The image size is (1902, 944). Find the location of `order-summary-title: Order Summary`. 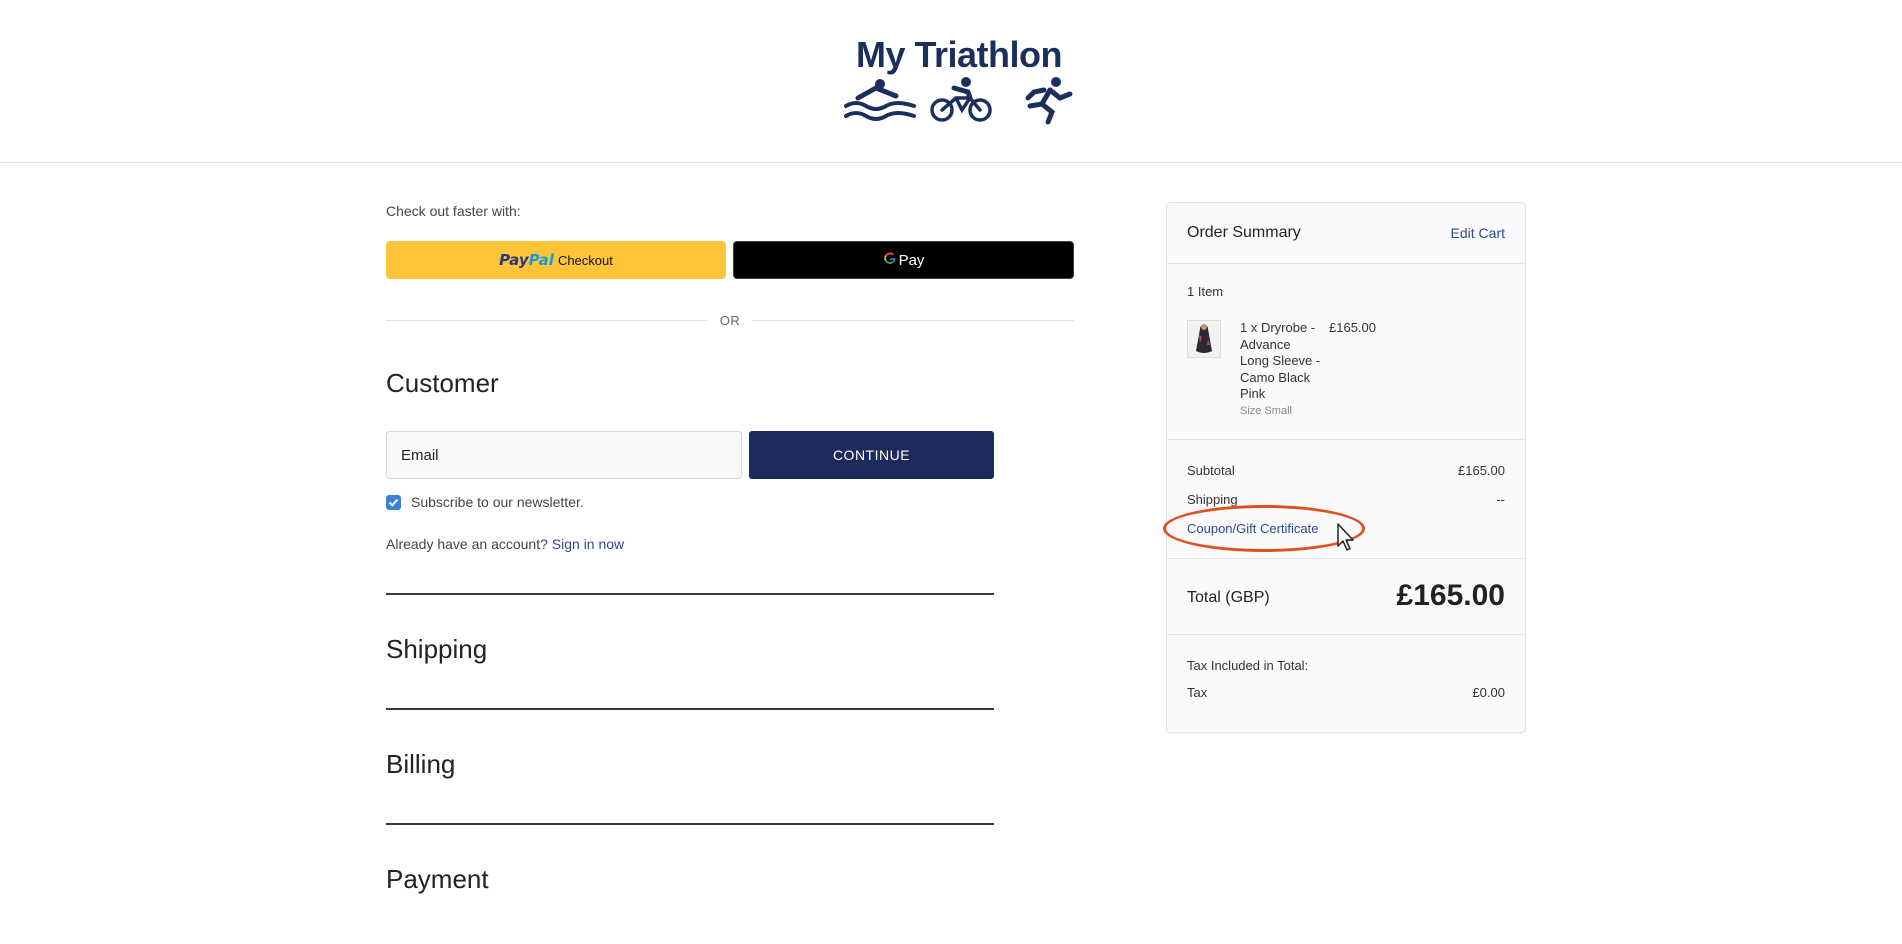

order-summary-title: Order Summary is located at coordinates (1244, 232).